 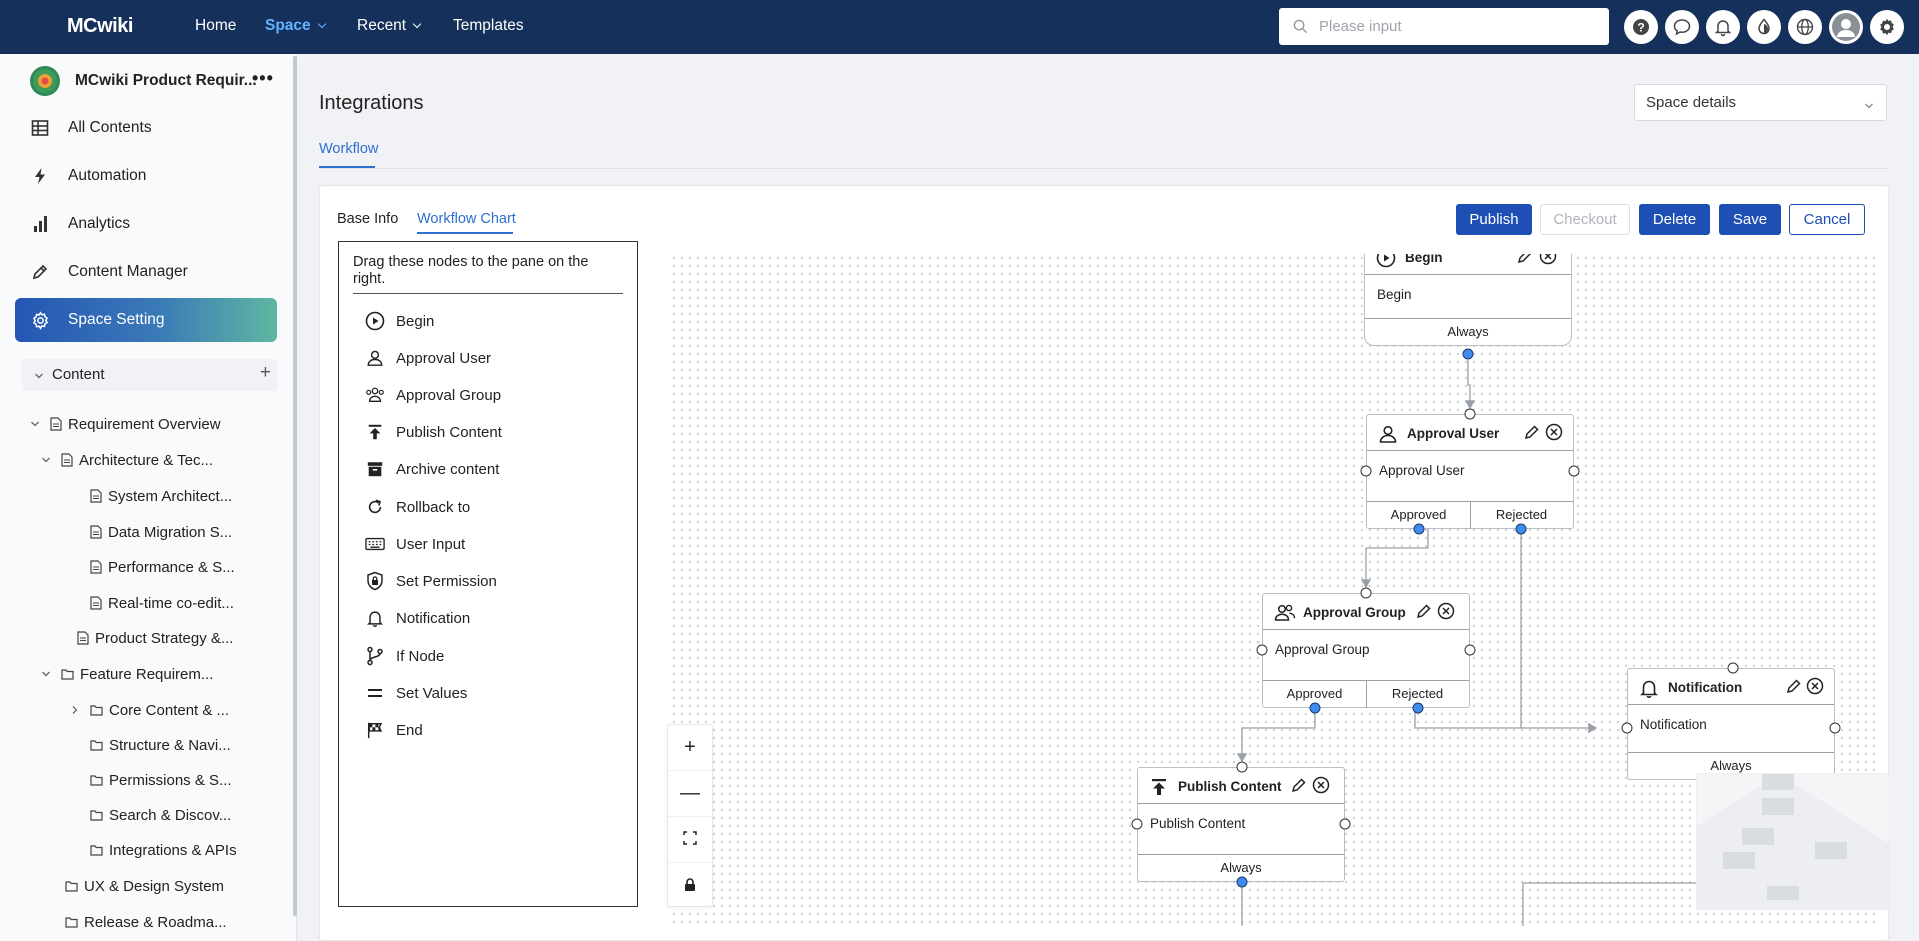 What do you see at coordinates (466, 219) in the screenshot?
I see `tab-workflow-chart: Workflow Chart` at bounding box center [466, 219].